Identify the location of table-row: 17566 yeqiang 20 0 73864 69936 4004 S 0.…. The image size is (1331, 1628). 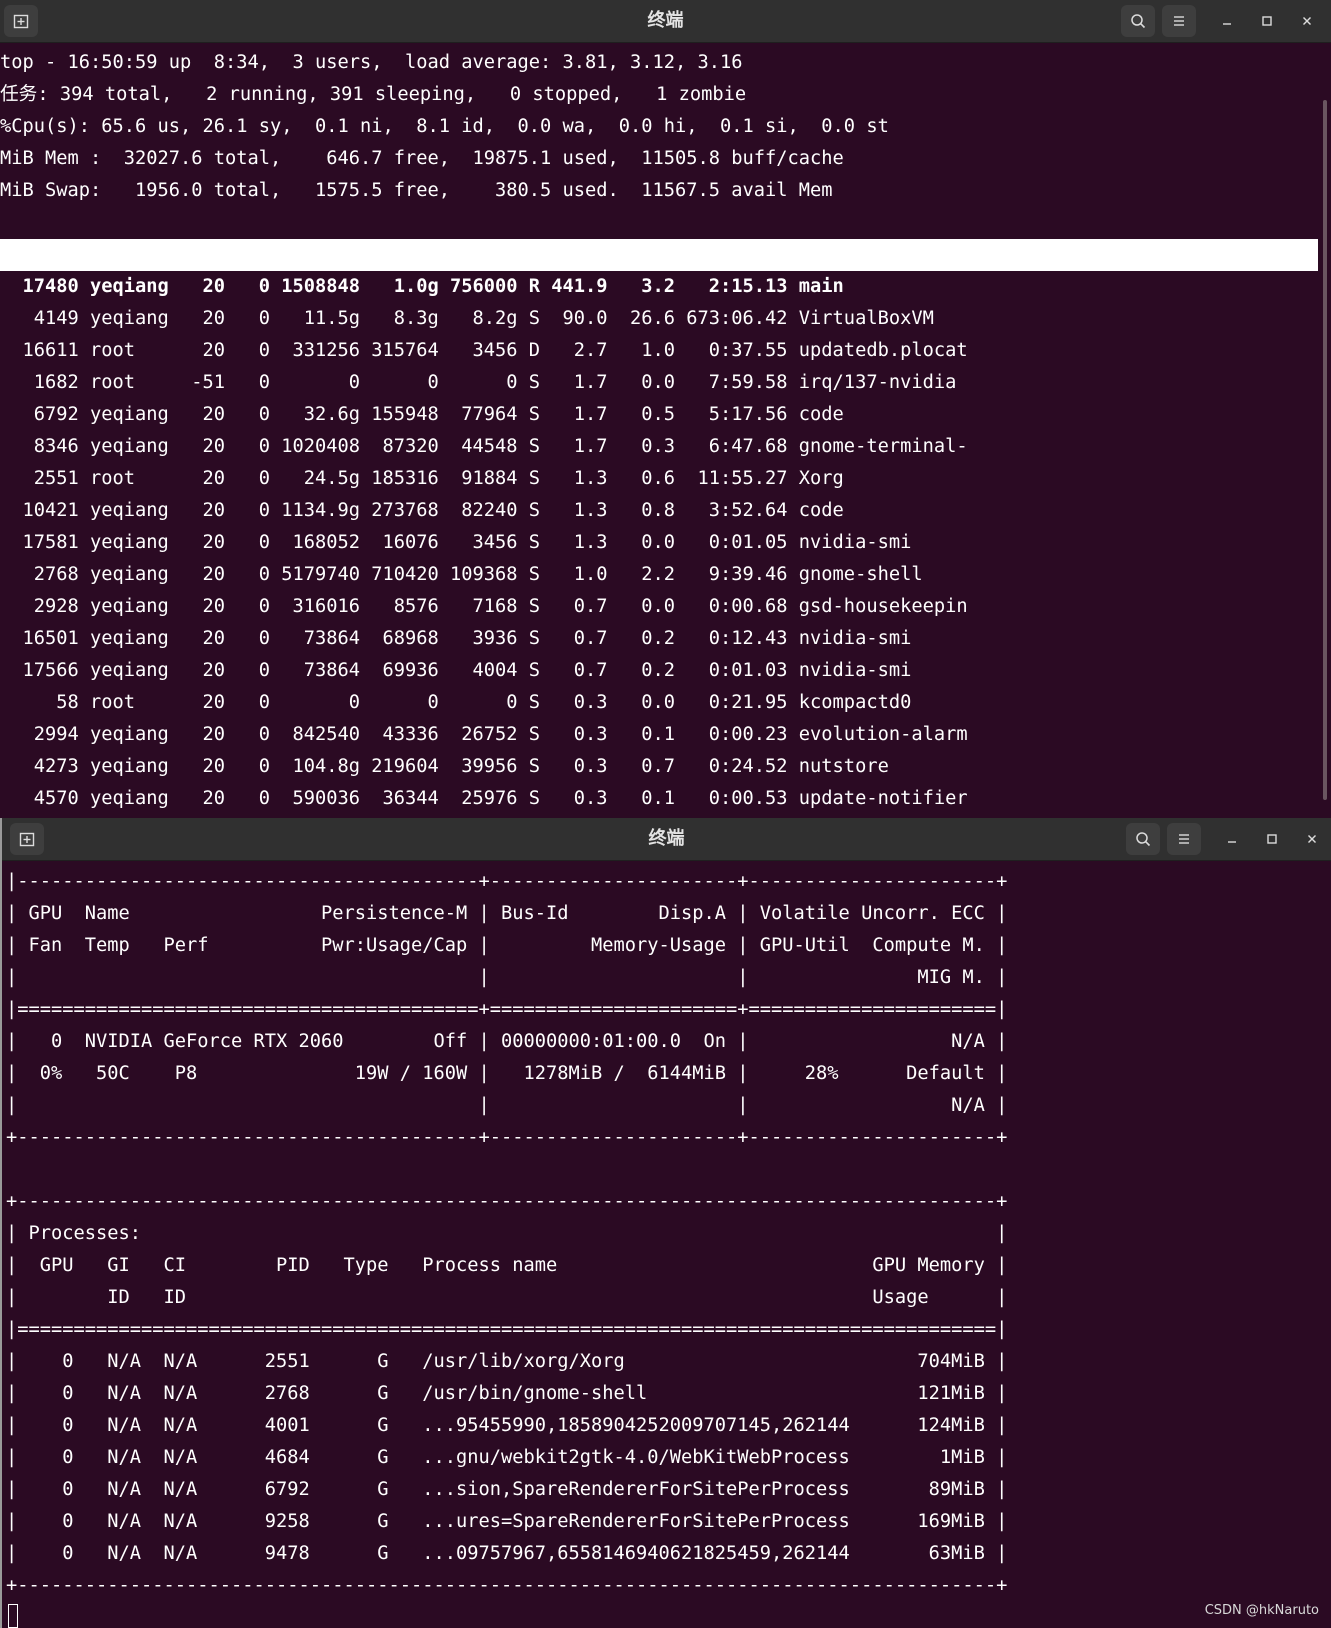
(456, 670).